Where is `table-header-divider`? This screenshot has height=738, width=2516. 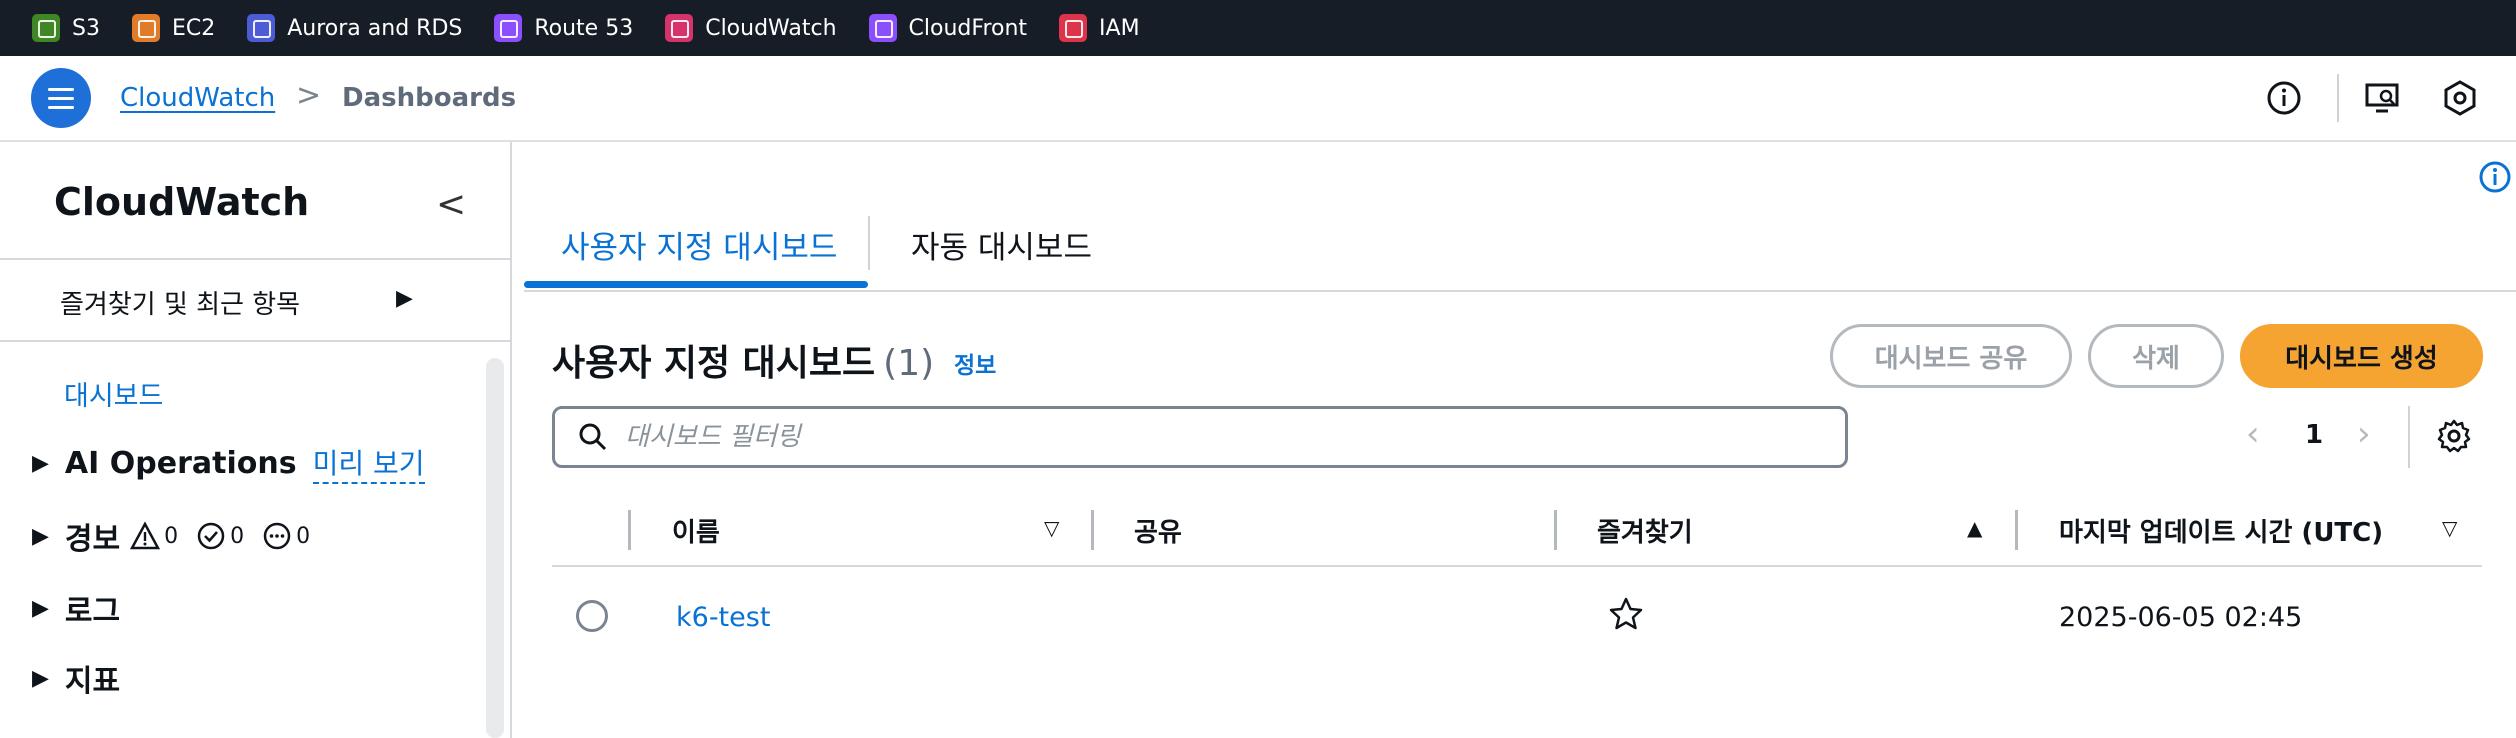 table-header-divider is located at coordinates (1517, 566).